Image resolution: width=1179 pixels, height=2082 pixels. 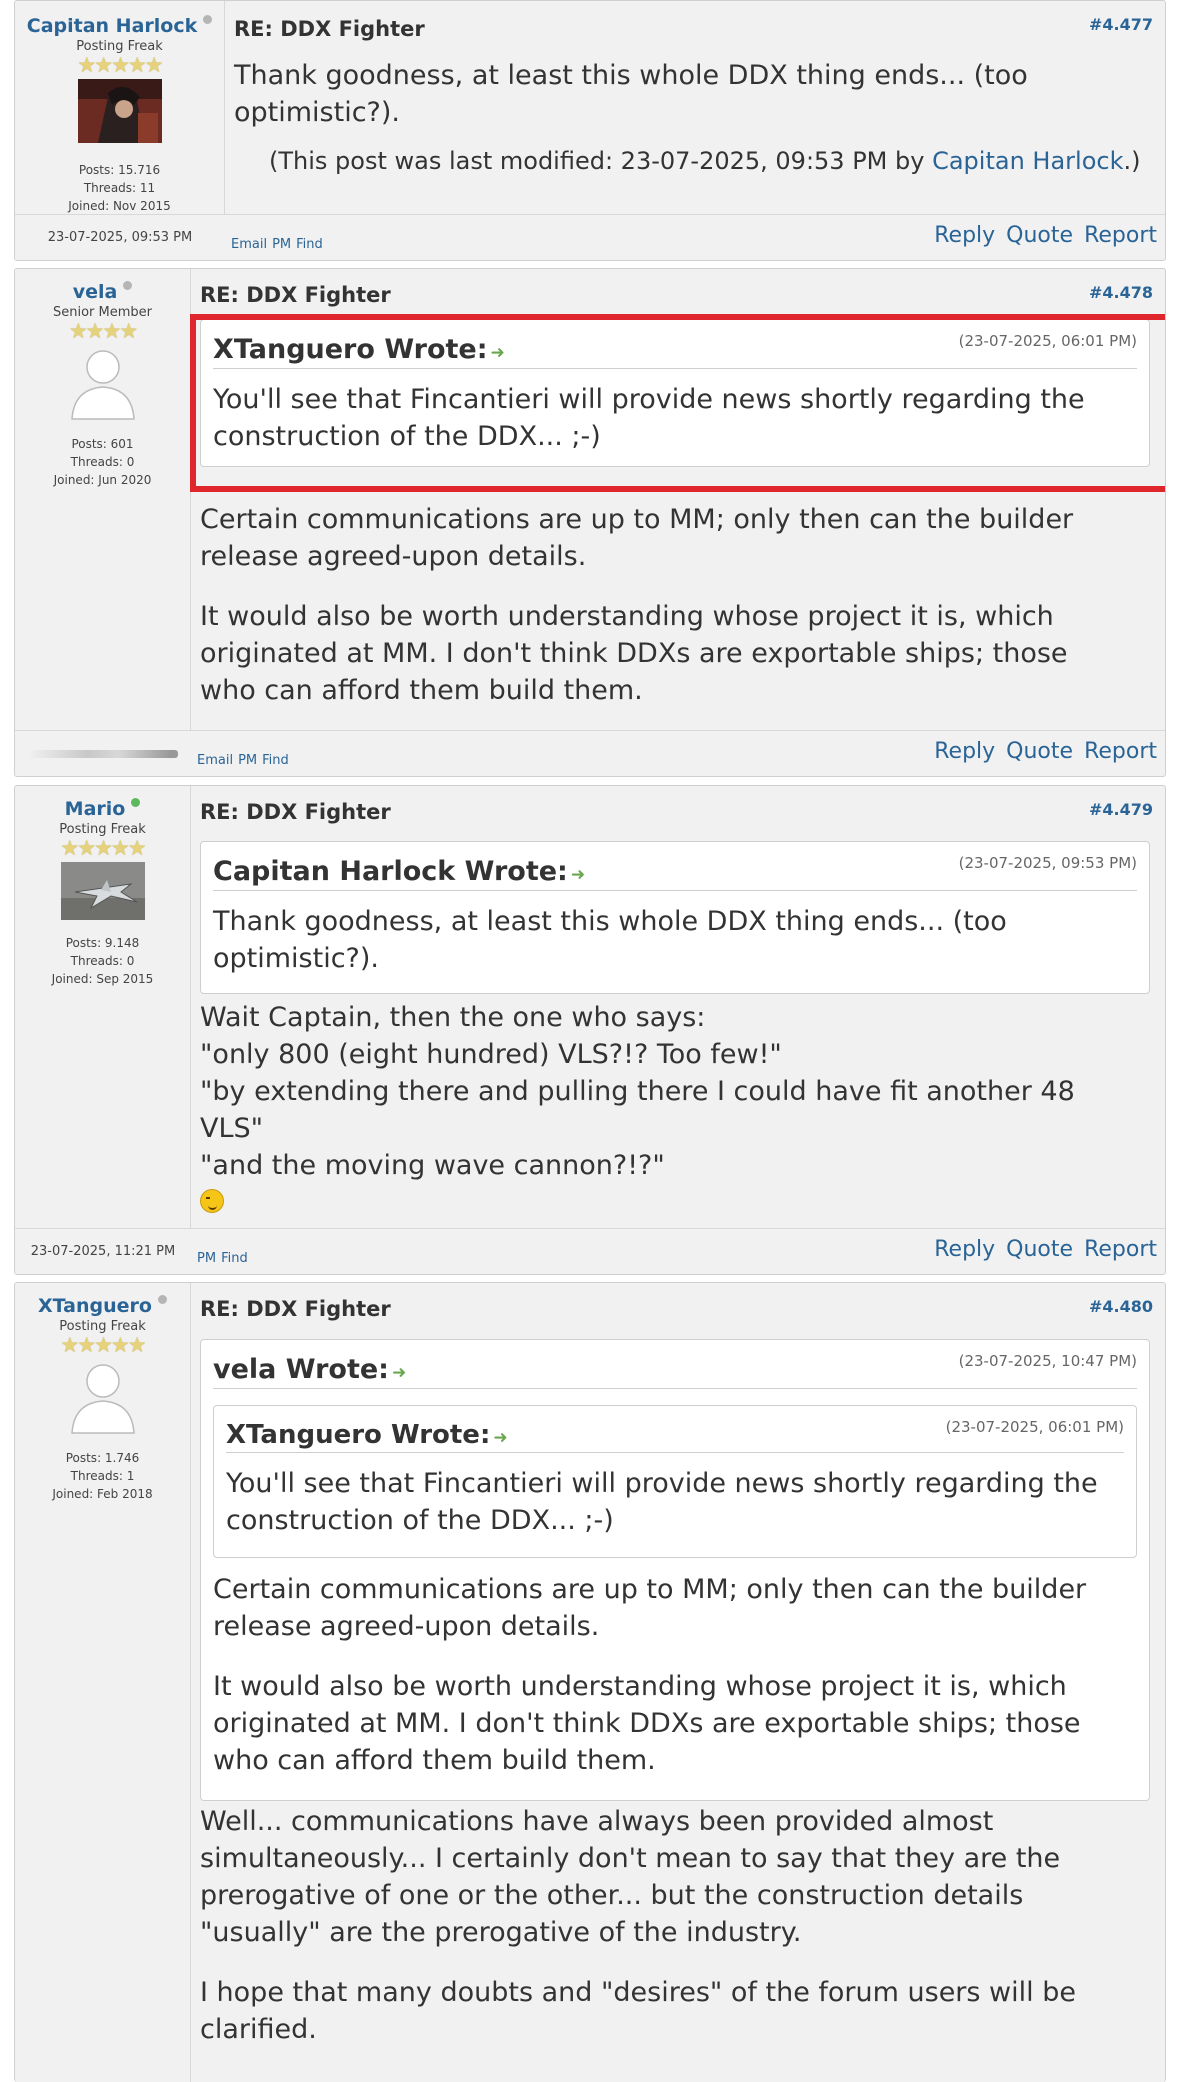 What do you see at coordinates (1047, 863) in the screenshot?
I see `quote-date: (23-07-2025, 09:53 PM)` at bounding box center [1047, 863].